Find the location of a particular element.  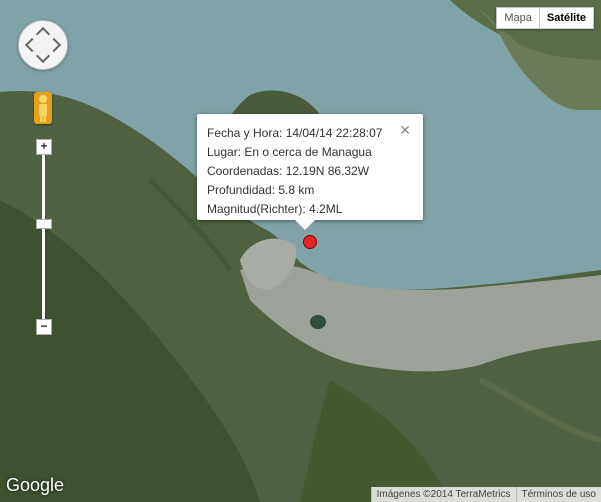

pan-up-icon is located at coordinates (43, 34).